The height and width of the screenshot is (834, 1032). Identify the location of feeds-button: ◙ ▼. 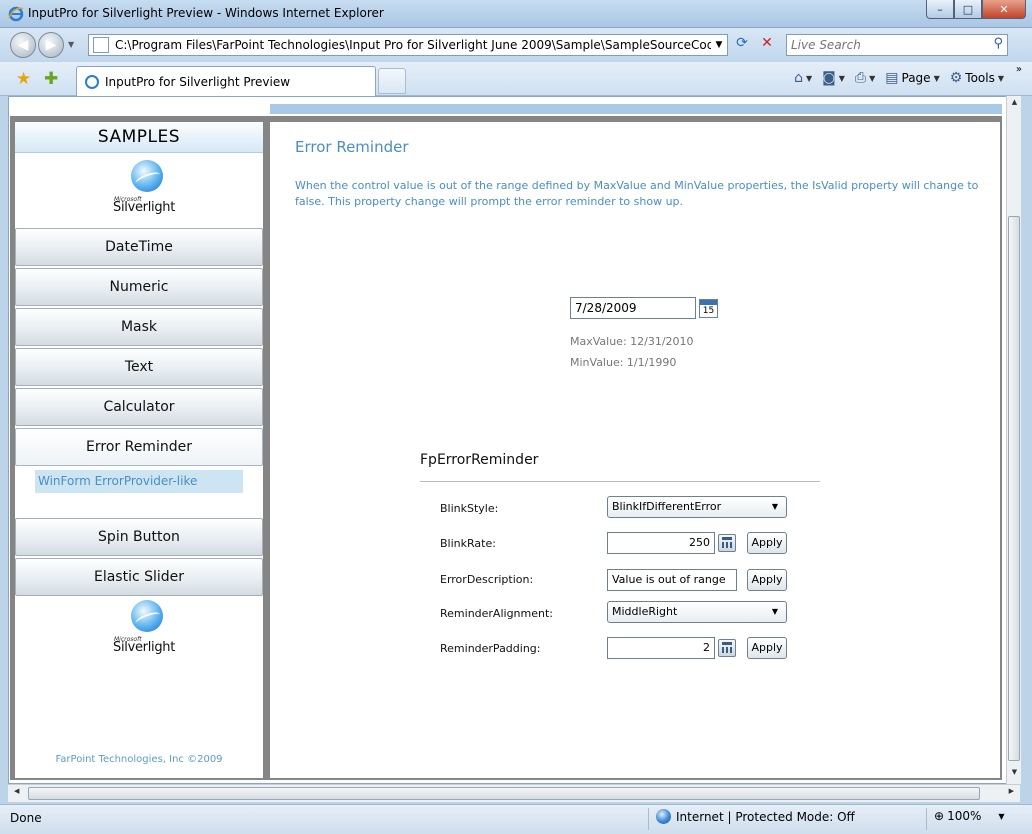
(833, 78).